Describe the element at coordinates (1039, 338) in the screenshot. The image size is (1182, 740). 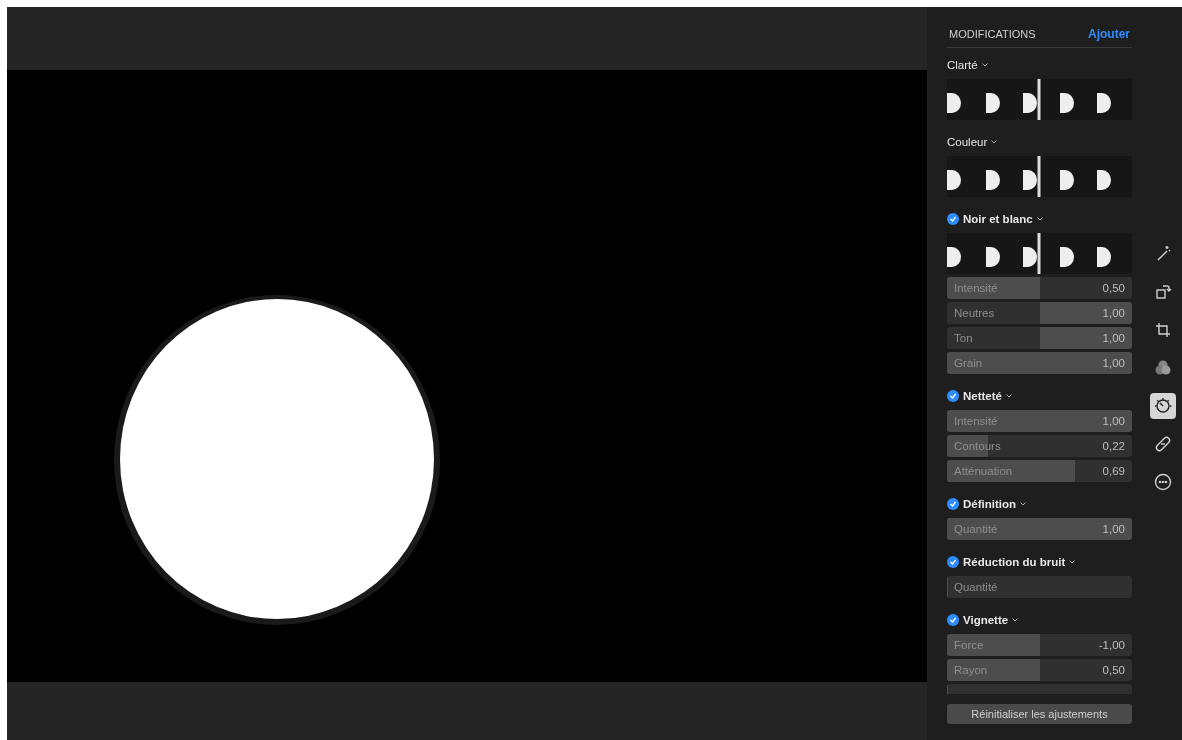
I see `slider: Ton 1,00` at that location.